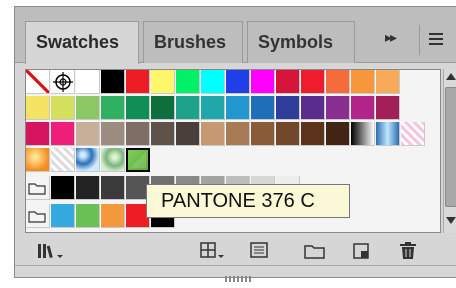  What do you see at coordinates (451, 220) in the screenshot?
I see `scroll-down-icon` at bounding box center [451, 220].